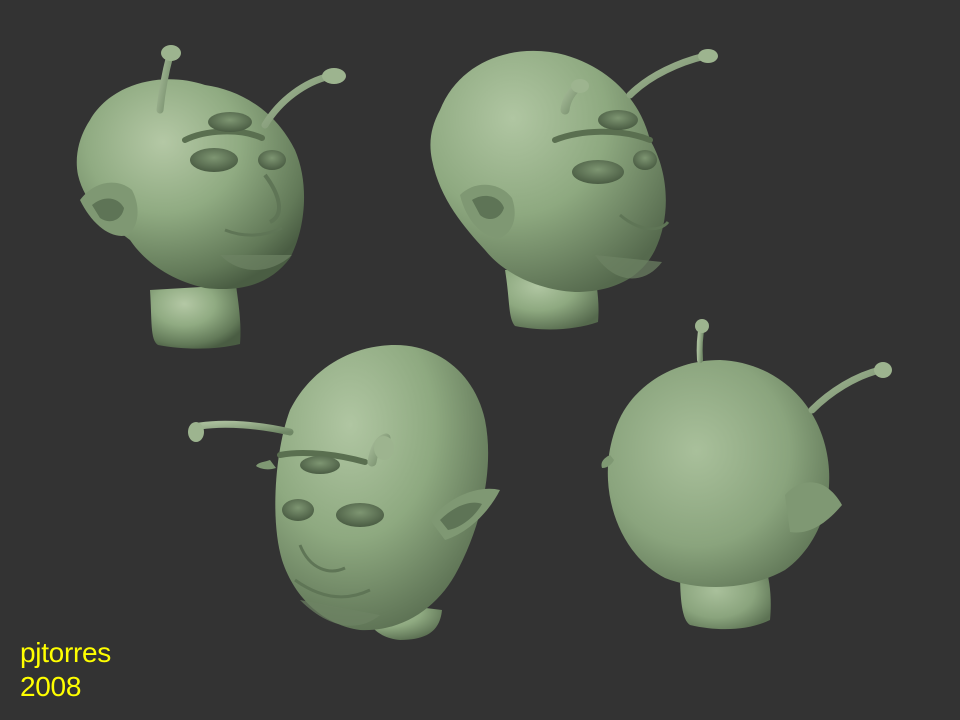 The image size is (960, 720). What do you see at coordinates (51, 686) in the screenshot?
I see `signature-year: 2008` at bounding box center [51, 686].